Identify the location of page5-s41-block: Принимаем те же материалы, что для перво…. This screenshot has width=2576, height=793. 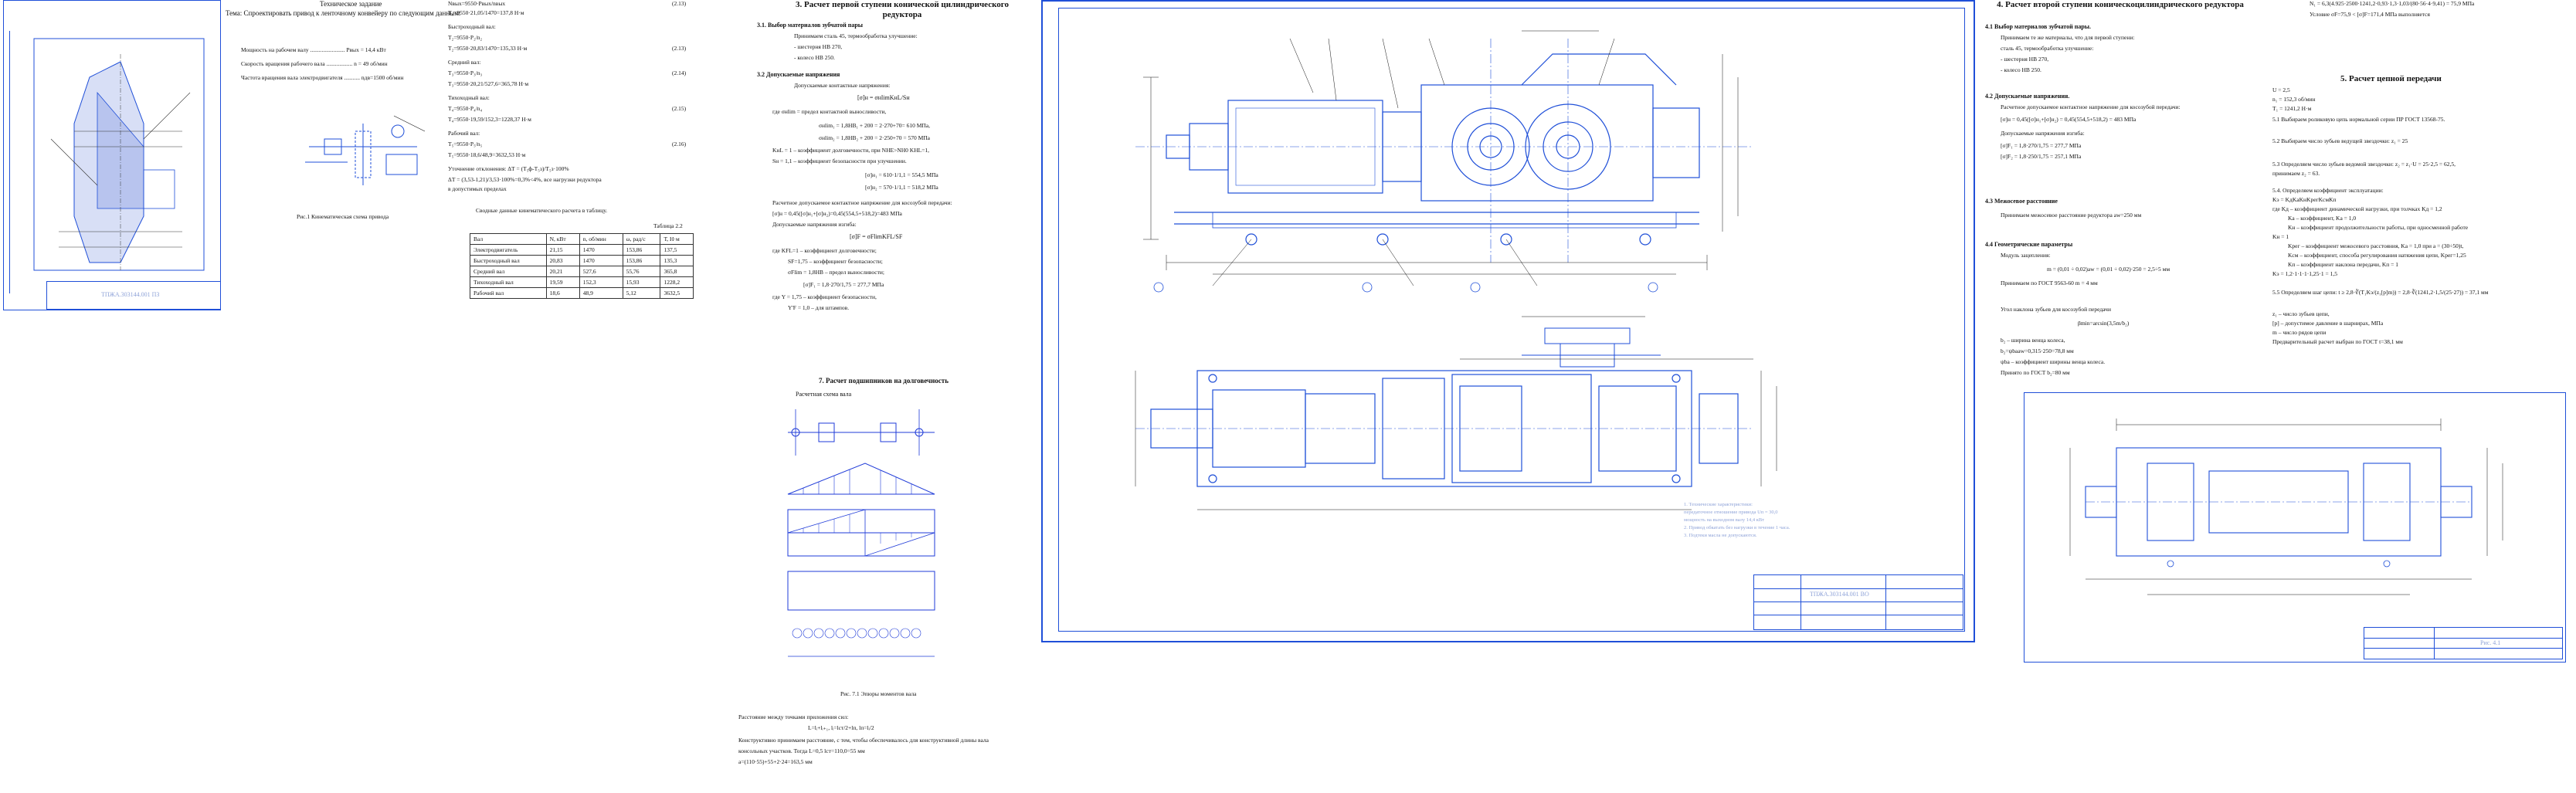
(2128, 60).